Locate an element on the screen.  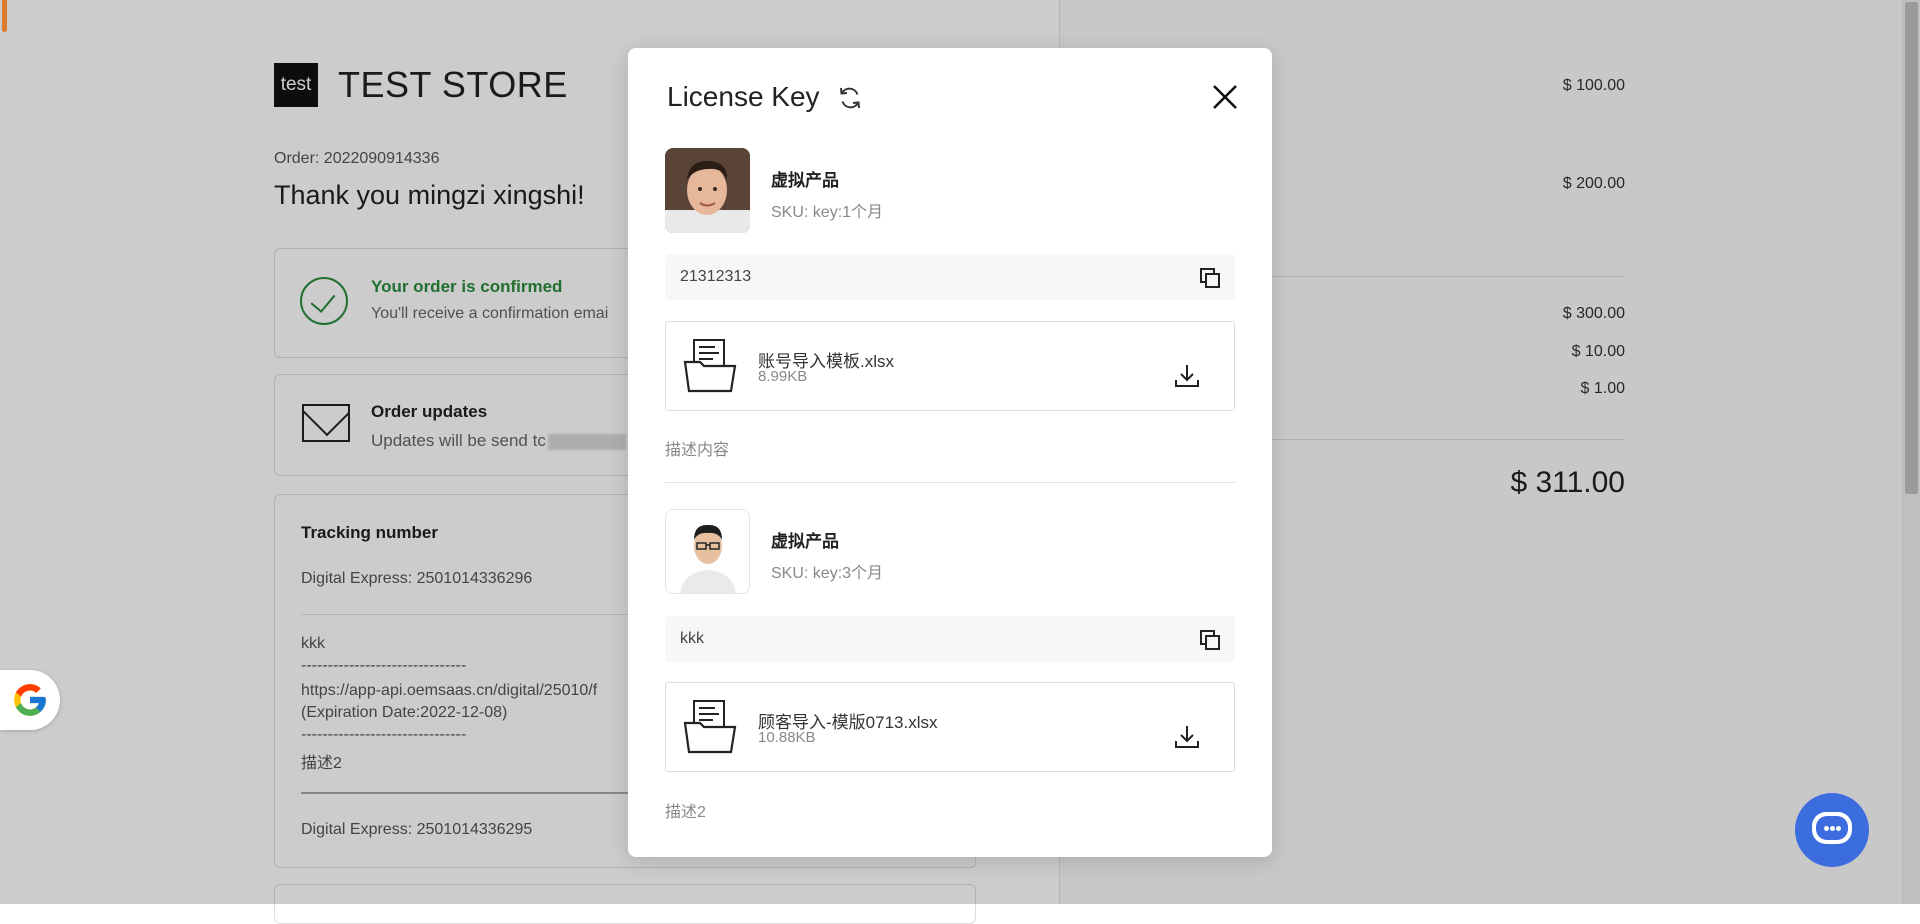
product-description-2: 描述2 is located at coordinates (685, 812).